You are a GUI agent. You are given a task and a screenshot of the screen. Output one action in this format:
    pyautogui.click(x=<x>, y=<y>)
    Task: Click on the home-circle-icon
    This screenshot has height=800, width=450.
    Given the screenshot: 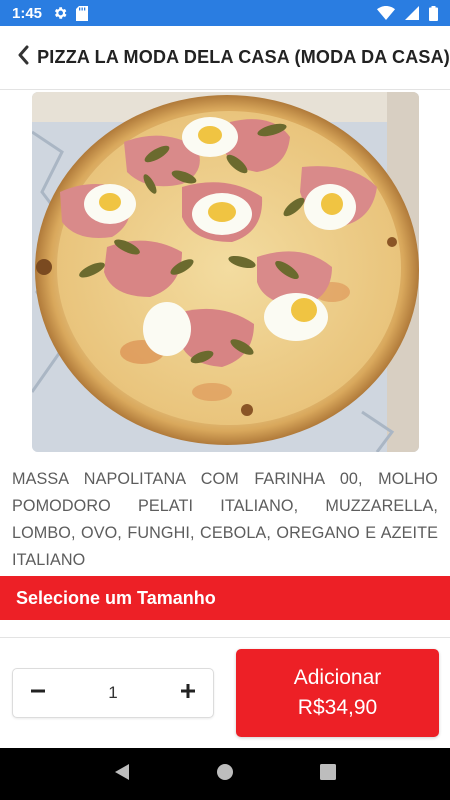 What is the action you would take?
    pyautogui.click(x=225, y=774)
    